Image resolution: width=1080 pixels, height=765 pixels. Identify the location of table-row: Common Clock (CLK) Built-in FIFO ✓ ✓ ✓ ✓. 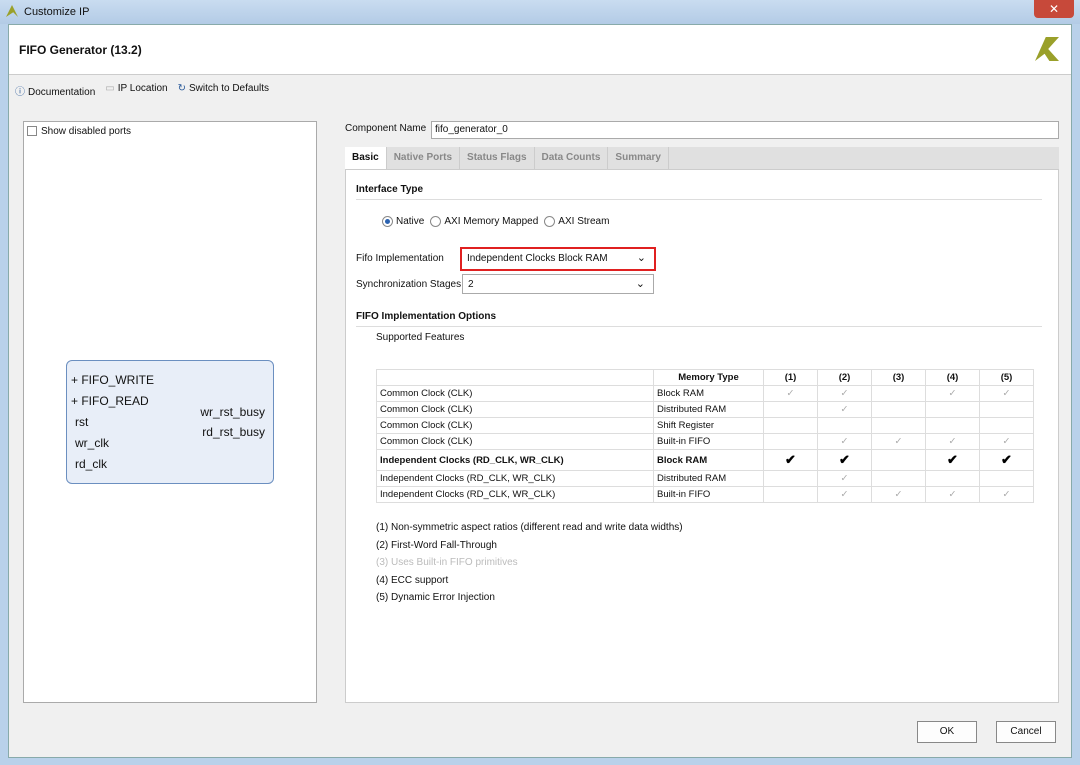
(705, 441).